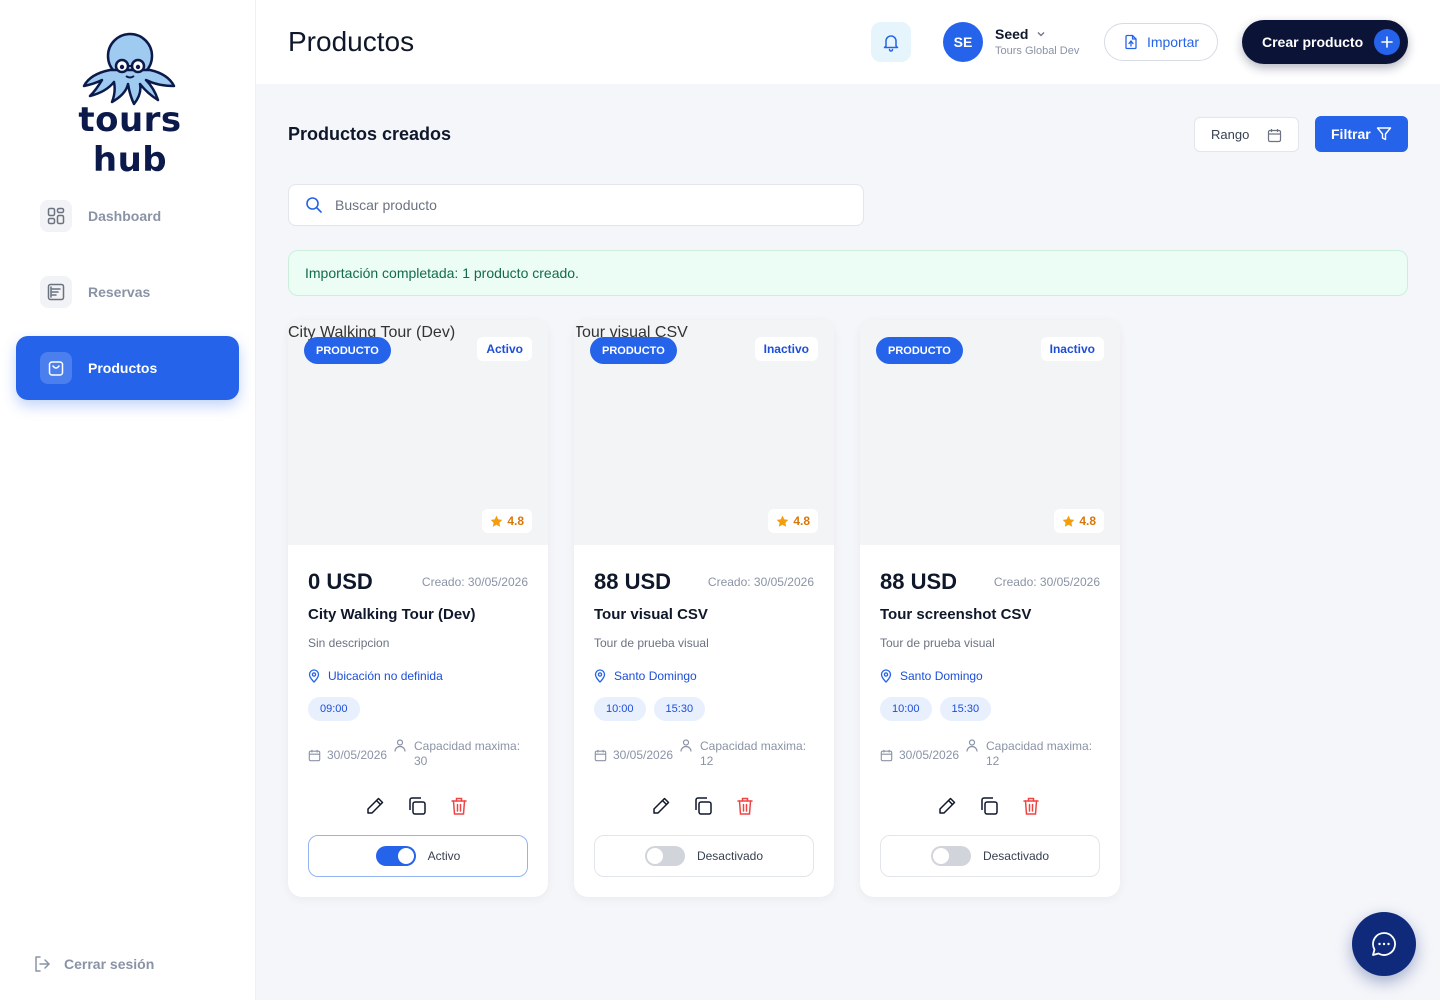 This screenshot has height=1000, width=1440. What do you see at coordinates (340, 581) in the screenshot?
I see `product-price: 0 USD` at bounding box center [340, 581].